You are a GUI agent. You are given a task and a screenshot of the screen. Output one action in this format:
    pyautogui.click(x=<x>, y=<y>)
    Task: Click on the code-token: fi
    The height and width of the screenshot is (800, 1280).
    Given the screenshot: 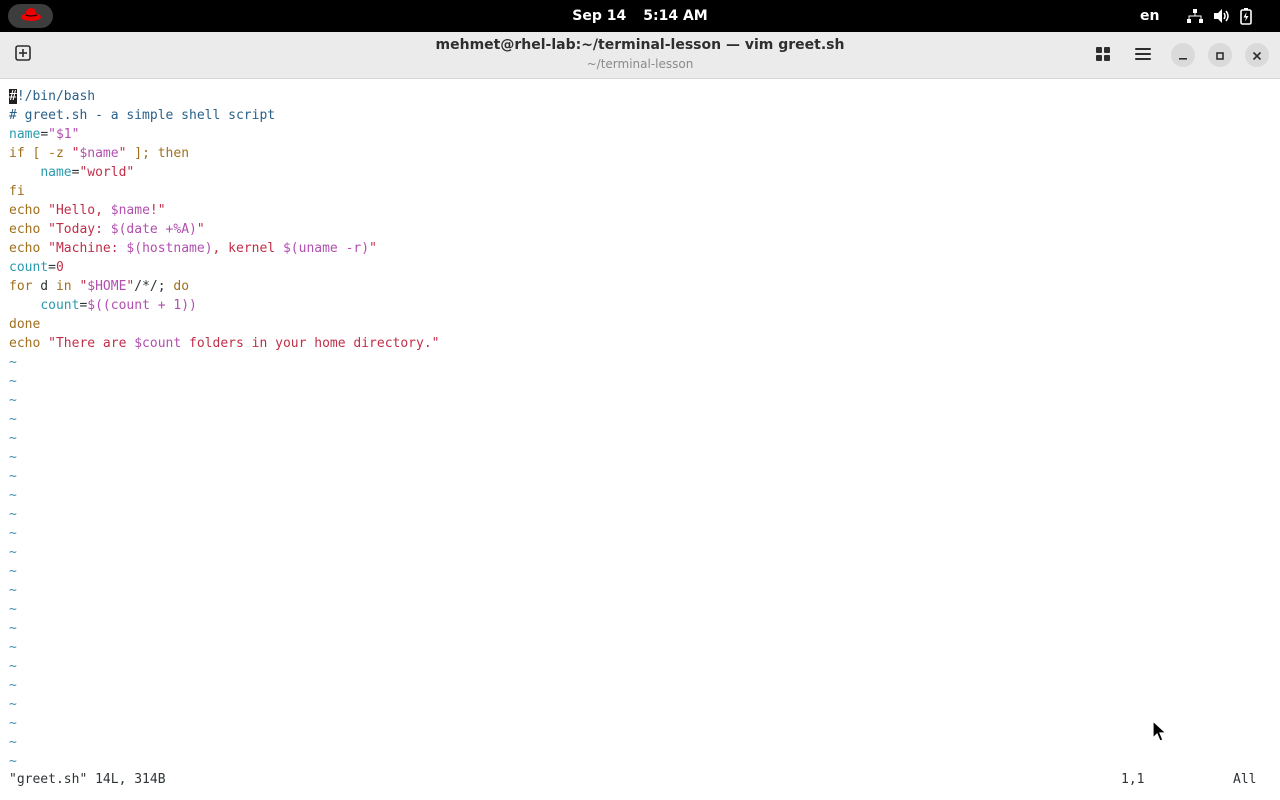 What is the action you would take?
    pyautogui.click(x=17, y=191)
    